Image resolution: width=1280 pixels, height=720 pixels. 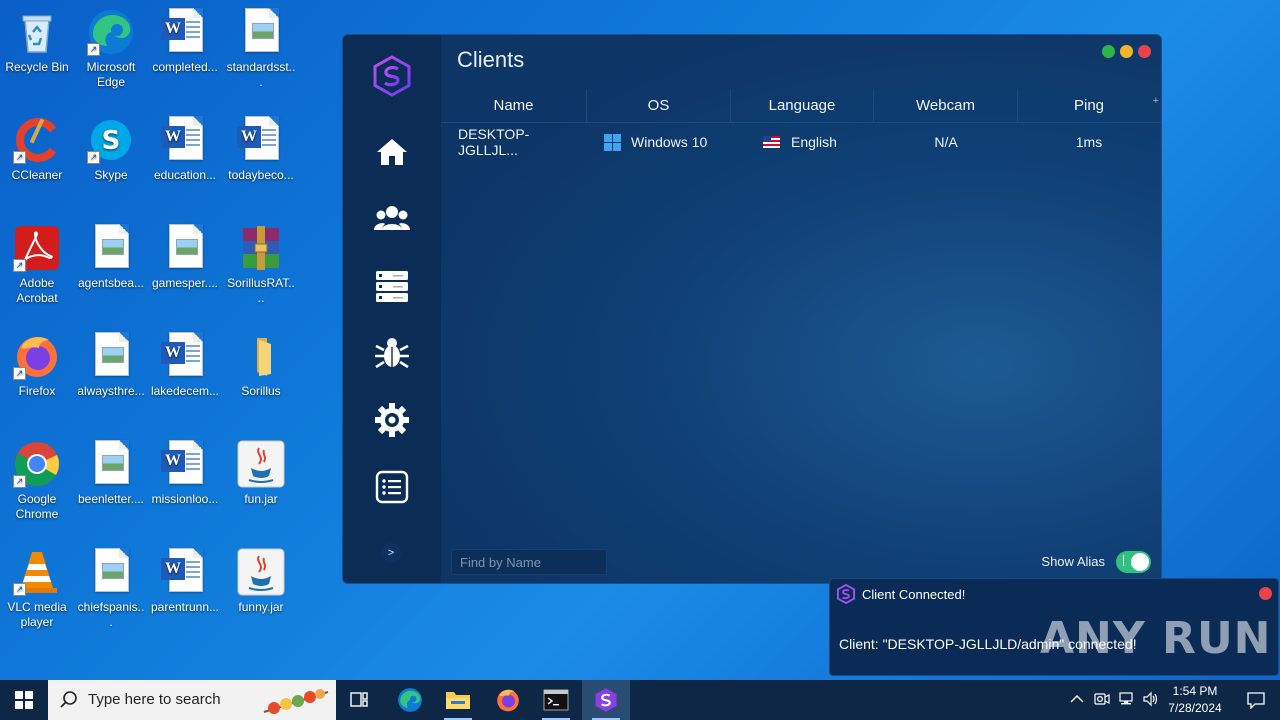 I want to click on taskbar-file-explorer-button, so click(x=458, y=700).